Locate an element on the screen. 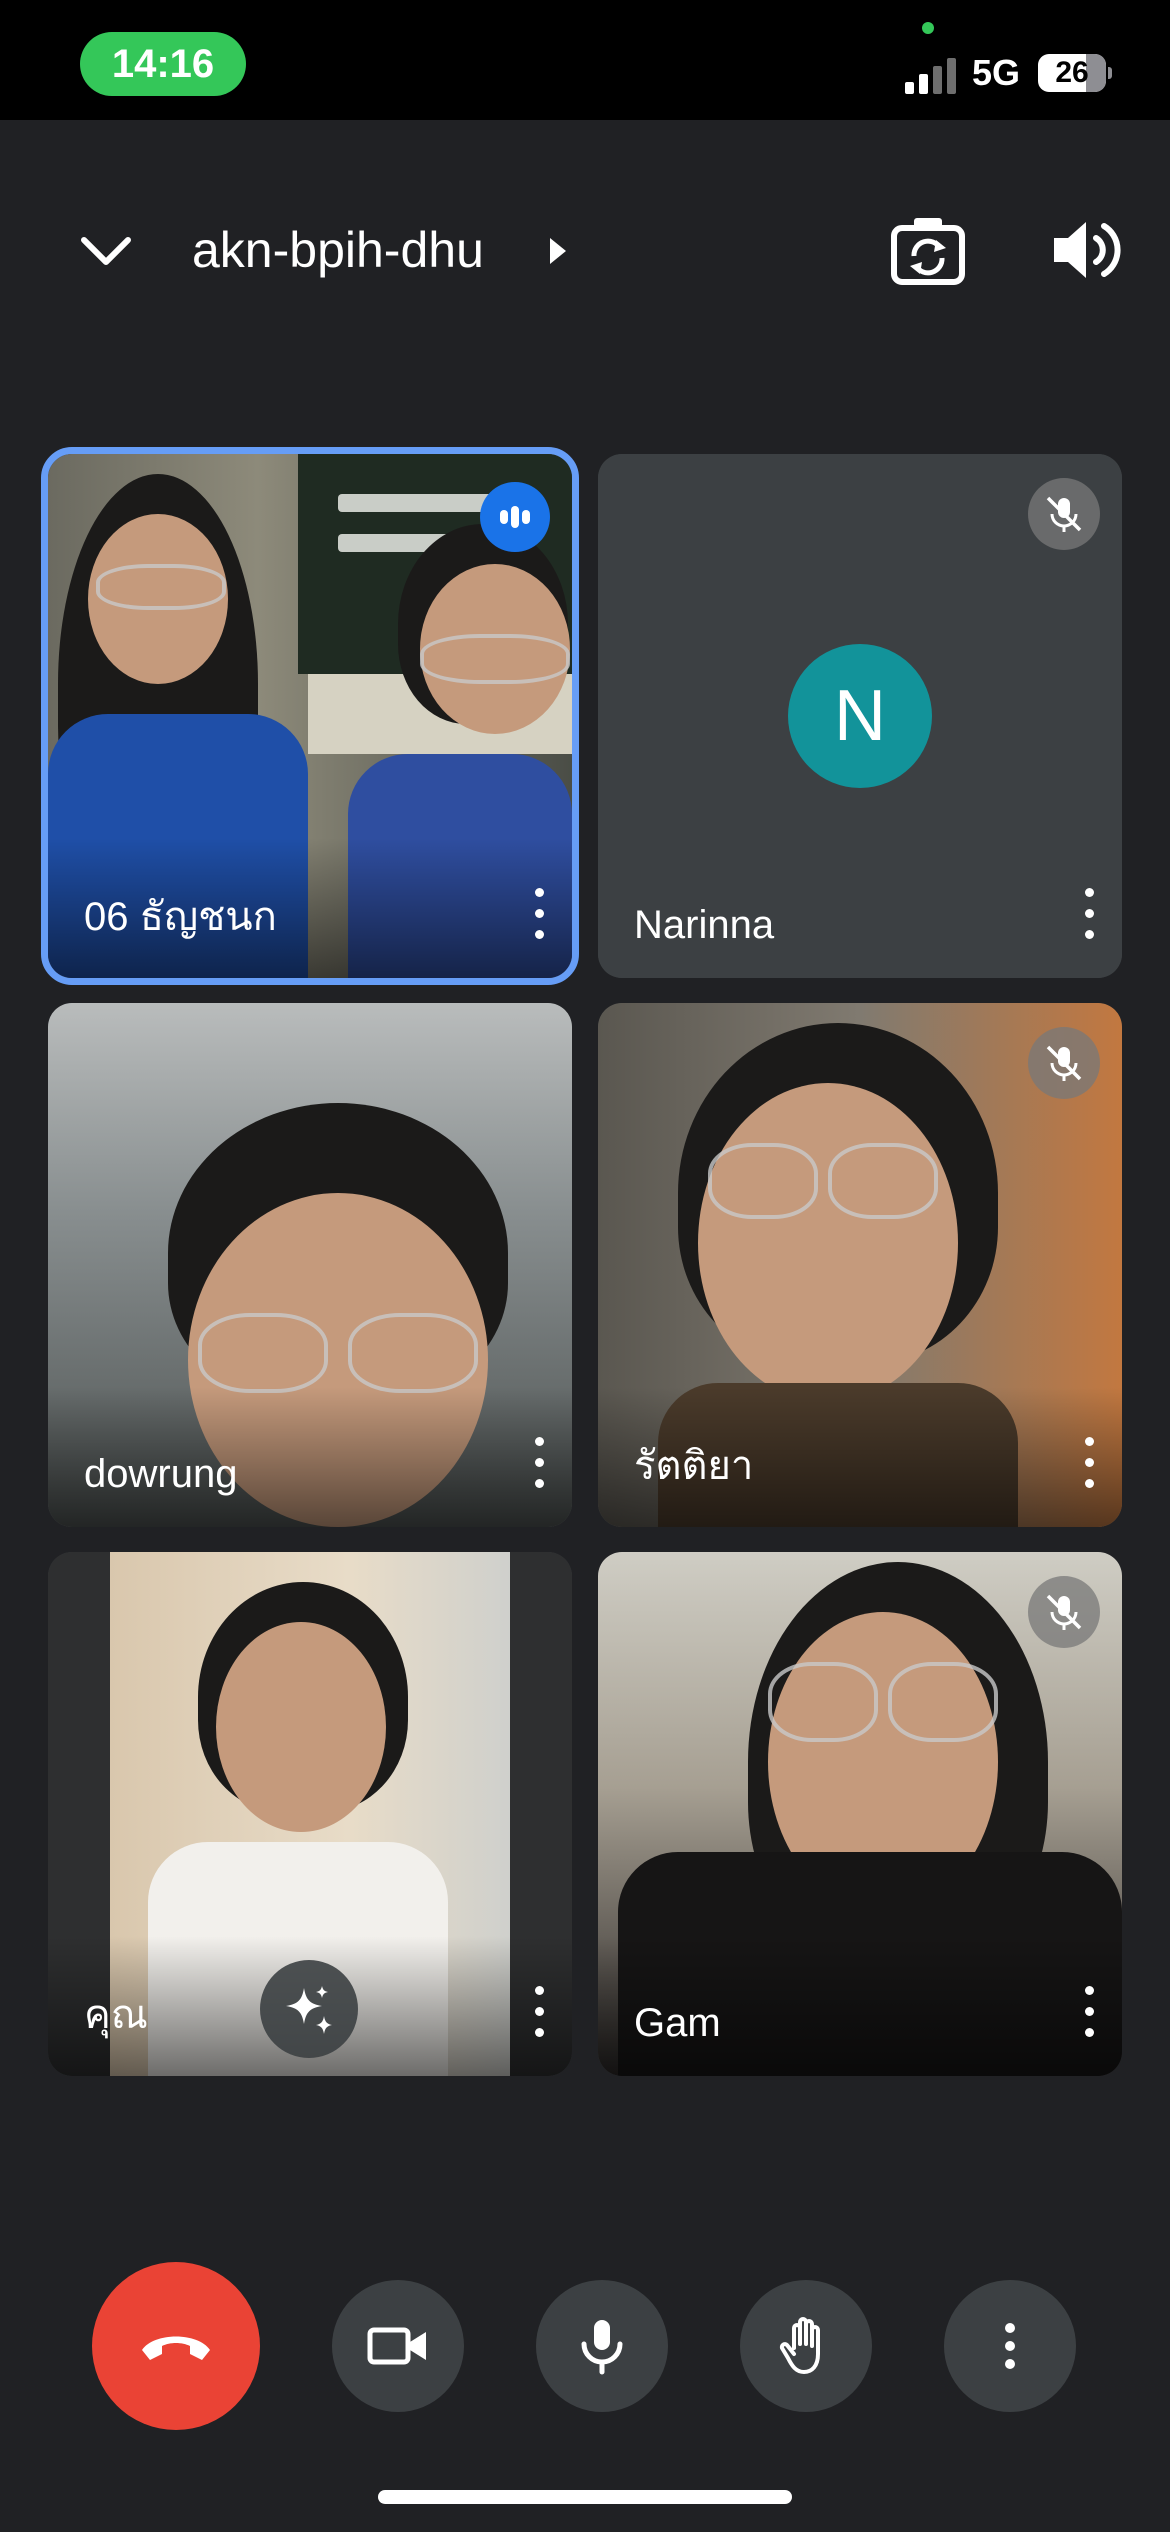 Image resolution: width=1170 pixels, height=2532 pixels. microphone-toggle-button is located at coordinates (602, 2346).